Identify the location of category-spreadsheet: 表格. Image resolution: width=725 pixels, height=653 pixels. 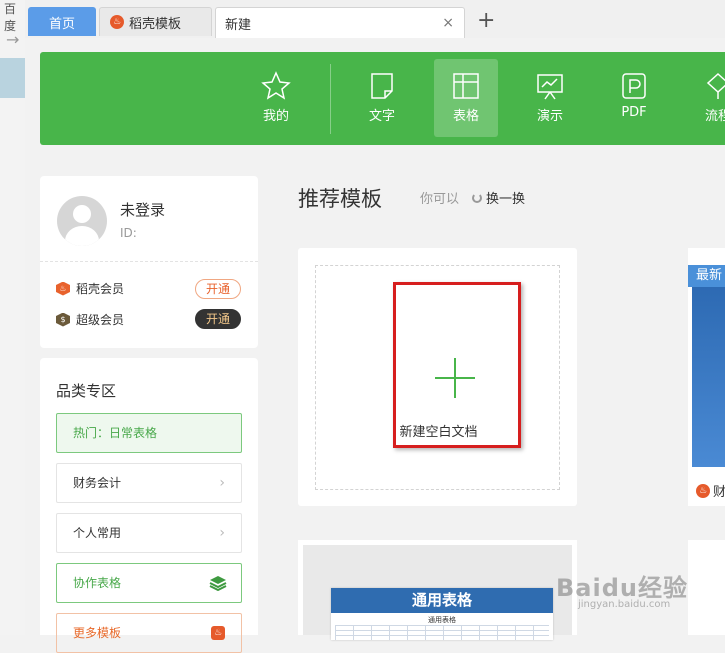
(466, 98).